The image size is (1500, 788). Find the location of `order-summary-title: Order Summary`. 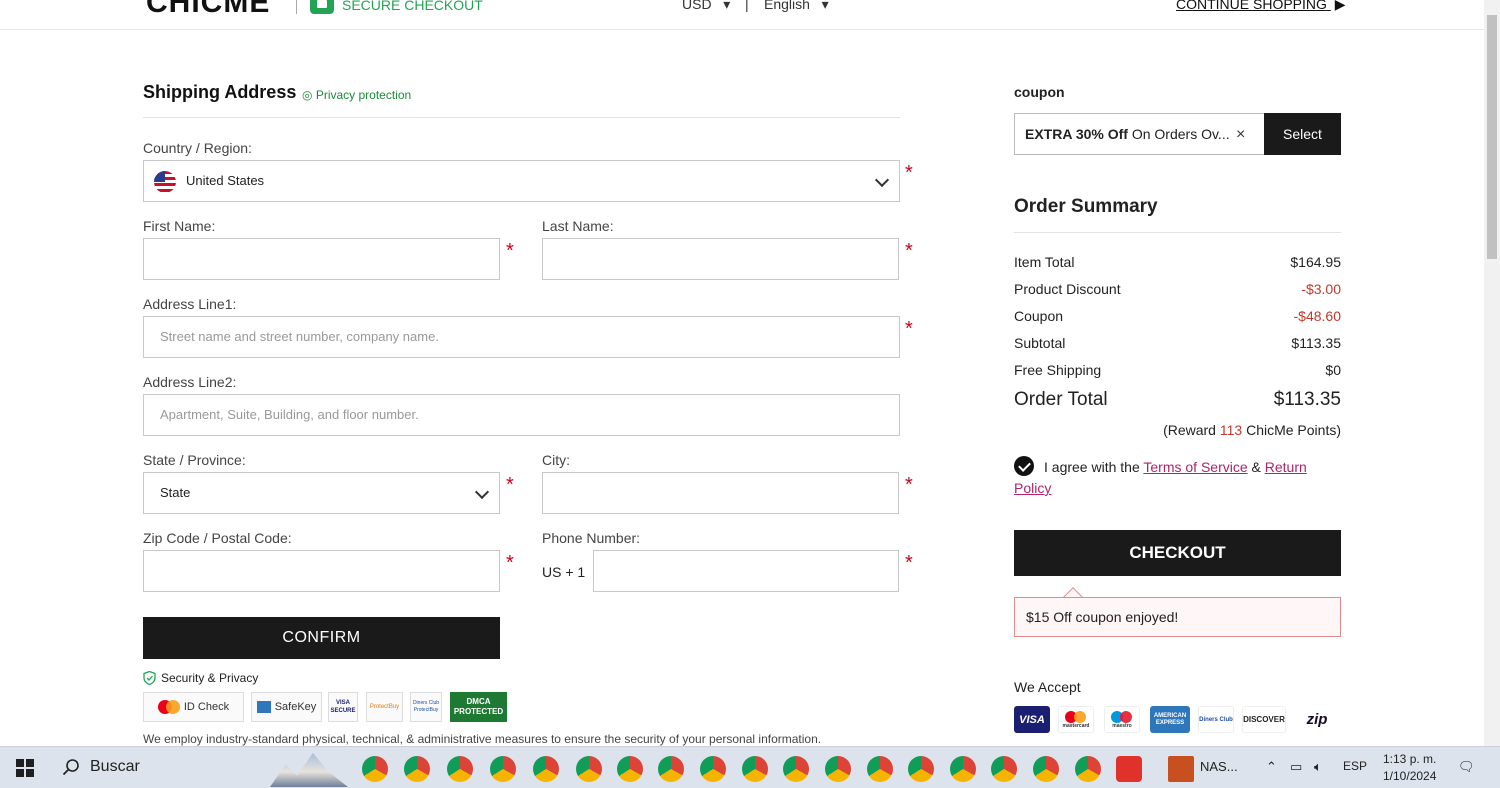

order-summary-title: Order Summary is located at coordinates (1086, 206).